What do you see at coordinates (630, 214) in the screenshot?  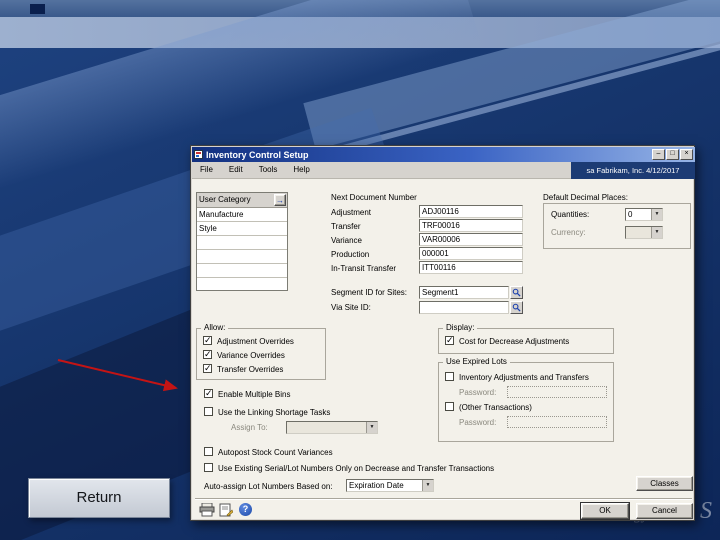 I see `quantities-value: 0` at bounding box center [630, 214].